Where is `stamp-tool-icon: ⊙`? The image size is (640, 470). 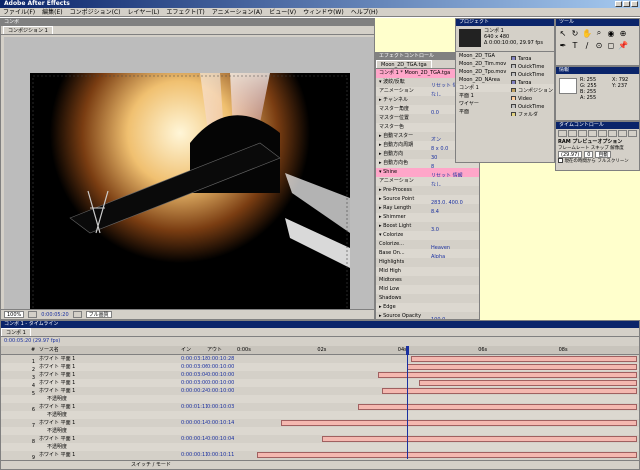
stamp-tool-icon: ⊙ is located at coordinates (599, 45).